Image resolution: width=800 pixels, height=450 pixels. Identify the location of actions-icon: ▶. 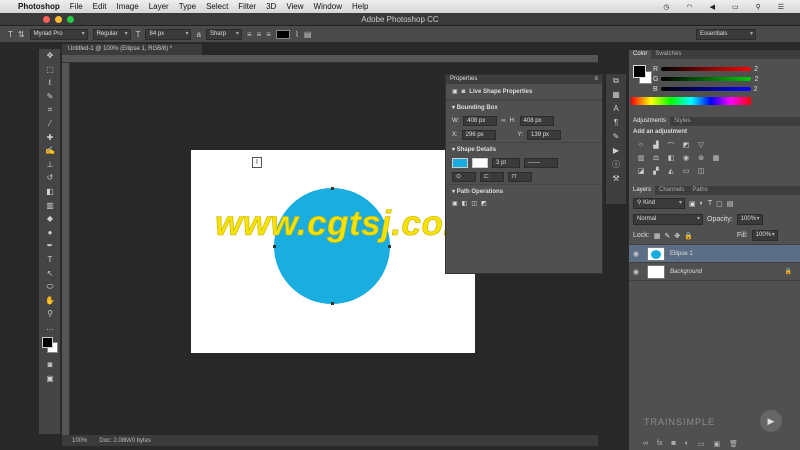
(616, 151).